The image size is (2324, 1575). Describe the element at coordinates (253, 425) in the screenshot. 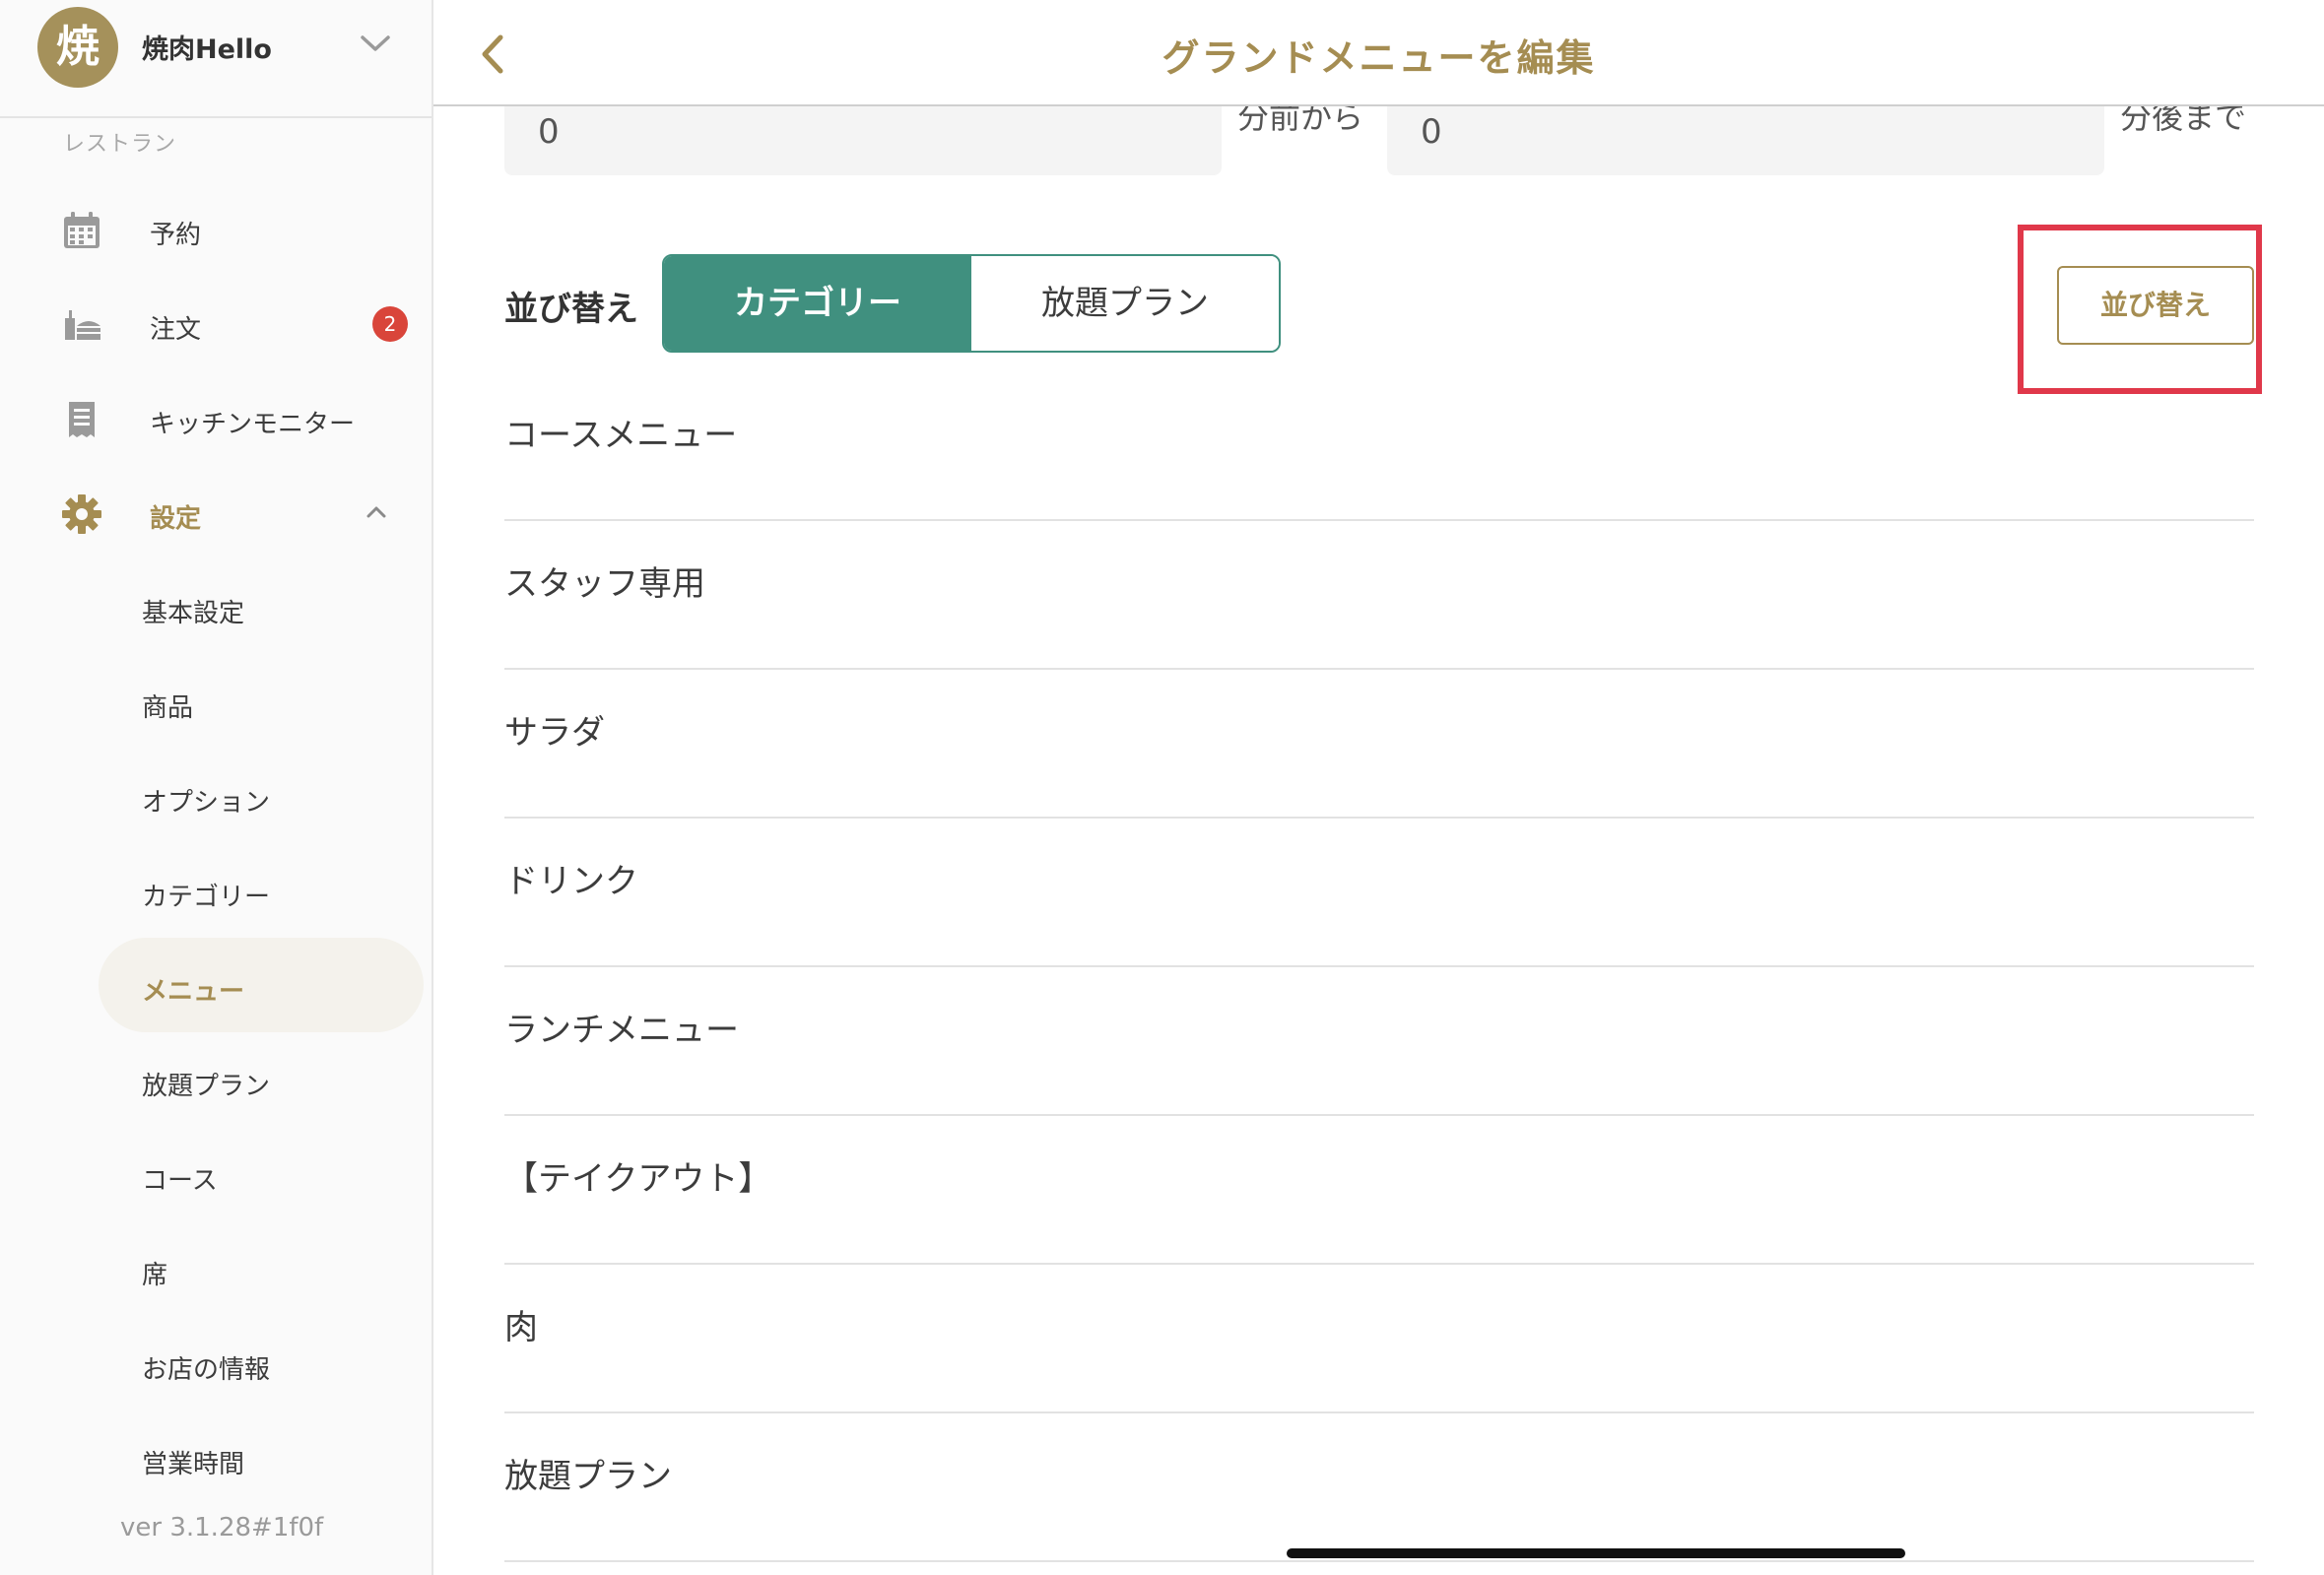

I see `sidebar-item-label: キッチンモニター` at that location.